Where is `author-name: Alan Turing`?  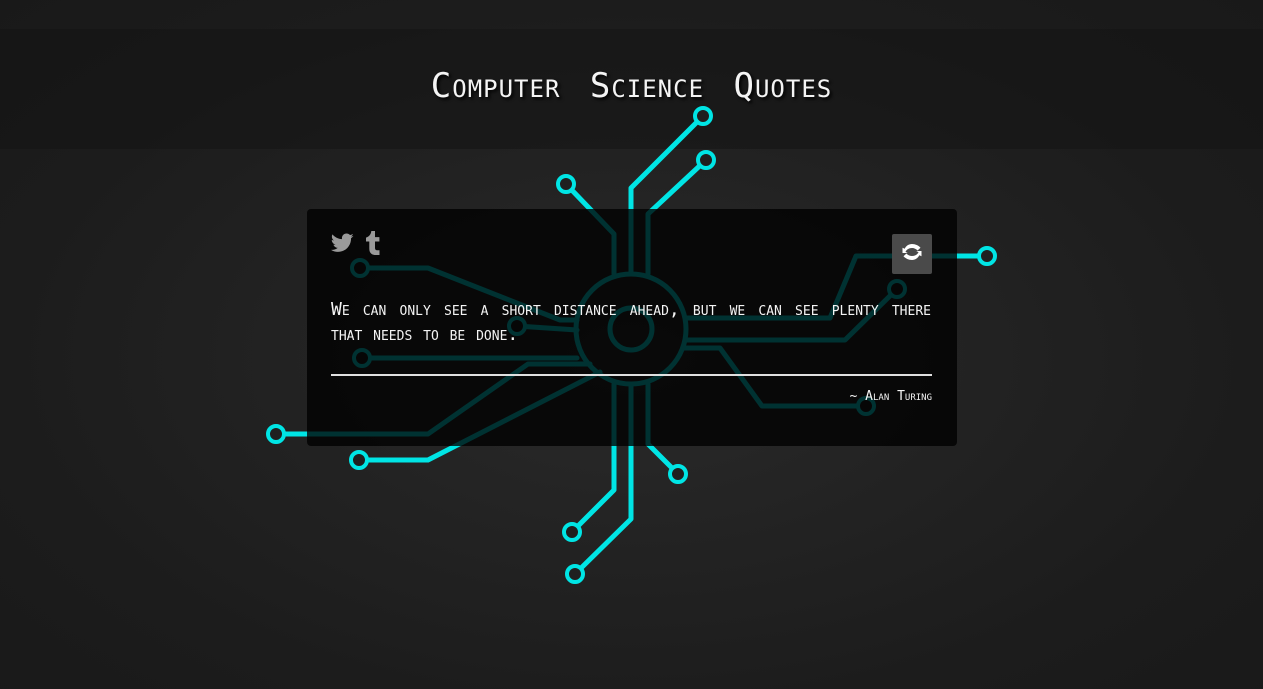 author-name: Alan Turing is located at coordinates (898, 396).